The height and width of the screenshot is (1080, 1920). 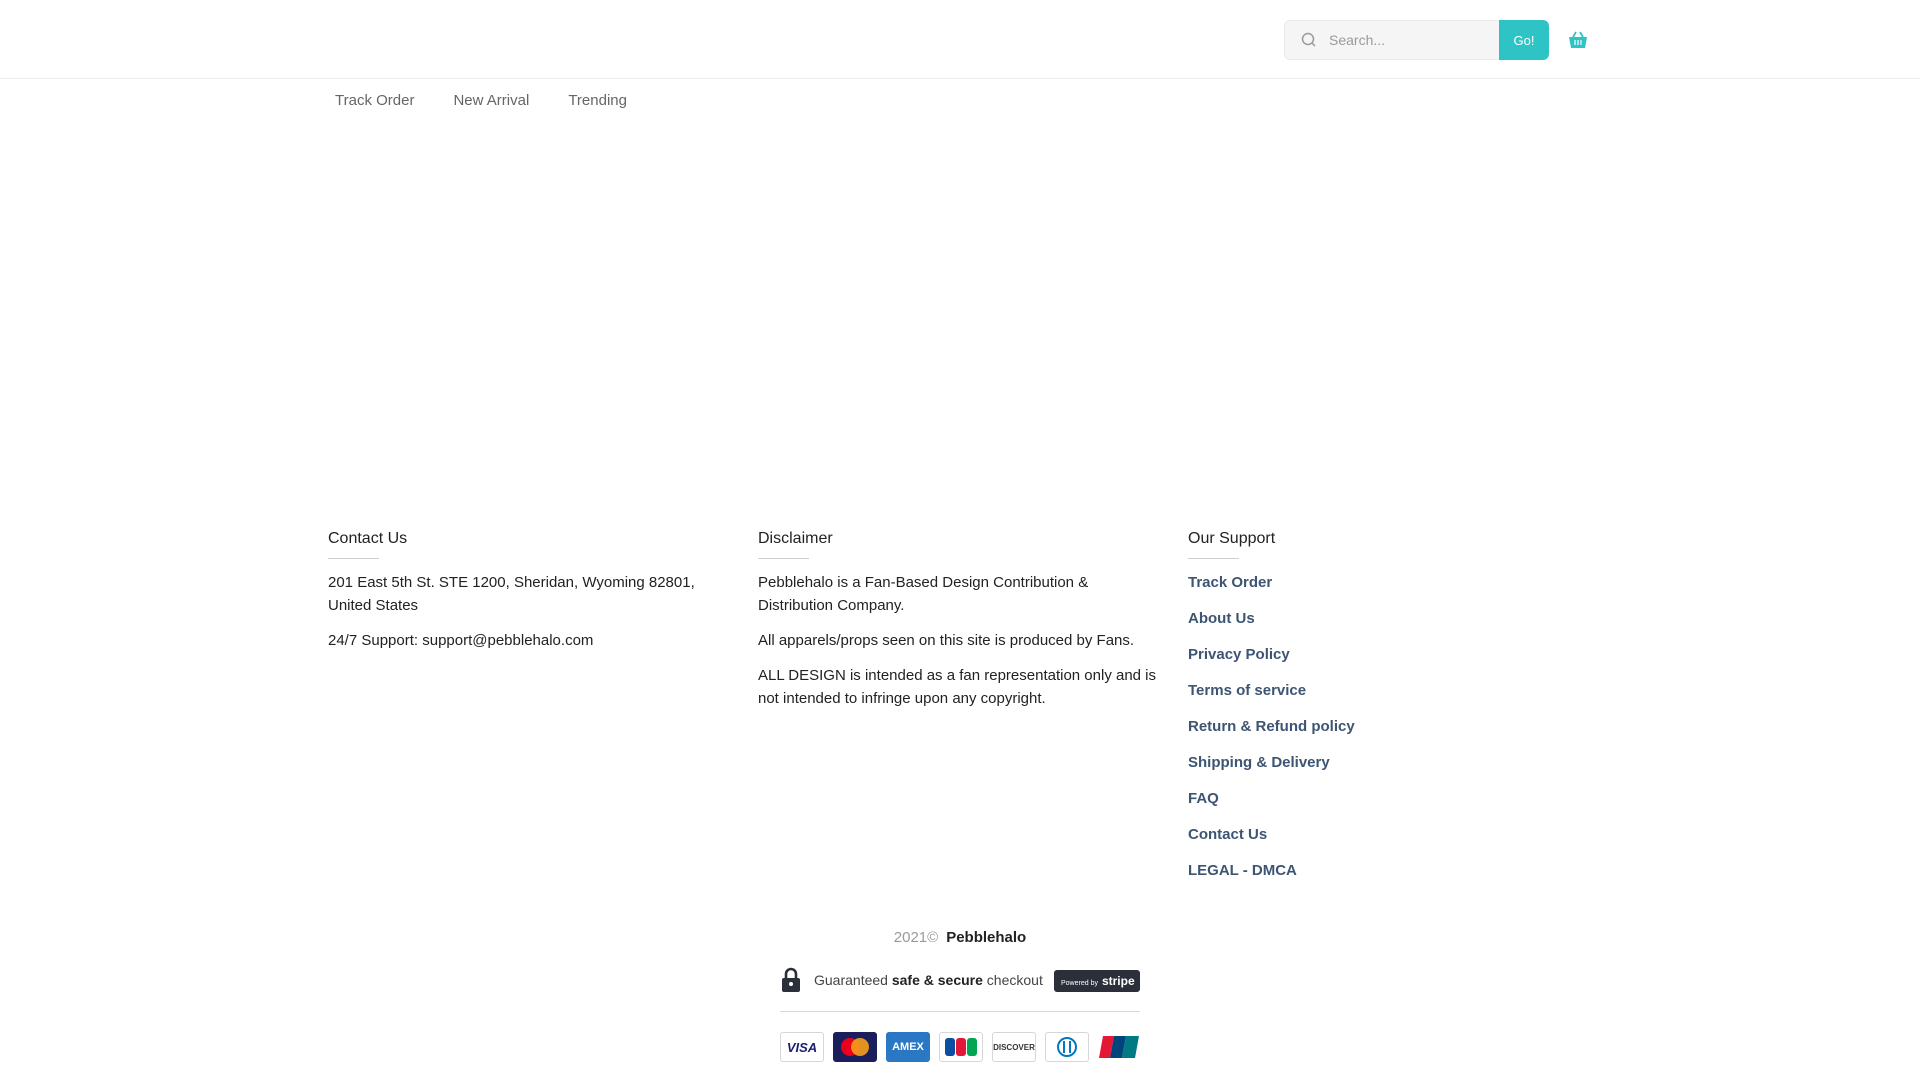 What do you see at coordinates (1221, 618) in the screenshot?
I see `support-link-about-us: About Us` at bounding box center [1221, 618].